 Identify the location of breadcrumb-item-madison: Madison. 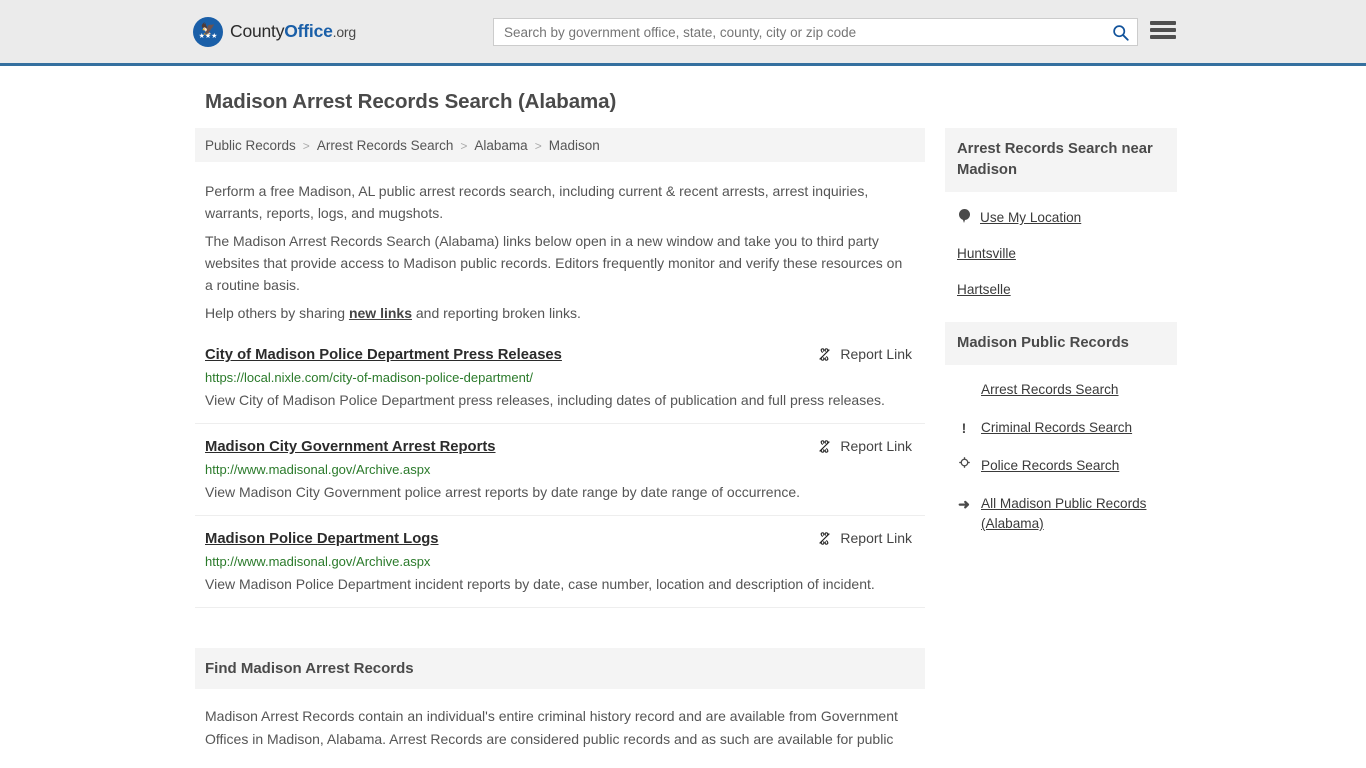
(574, 145).